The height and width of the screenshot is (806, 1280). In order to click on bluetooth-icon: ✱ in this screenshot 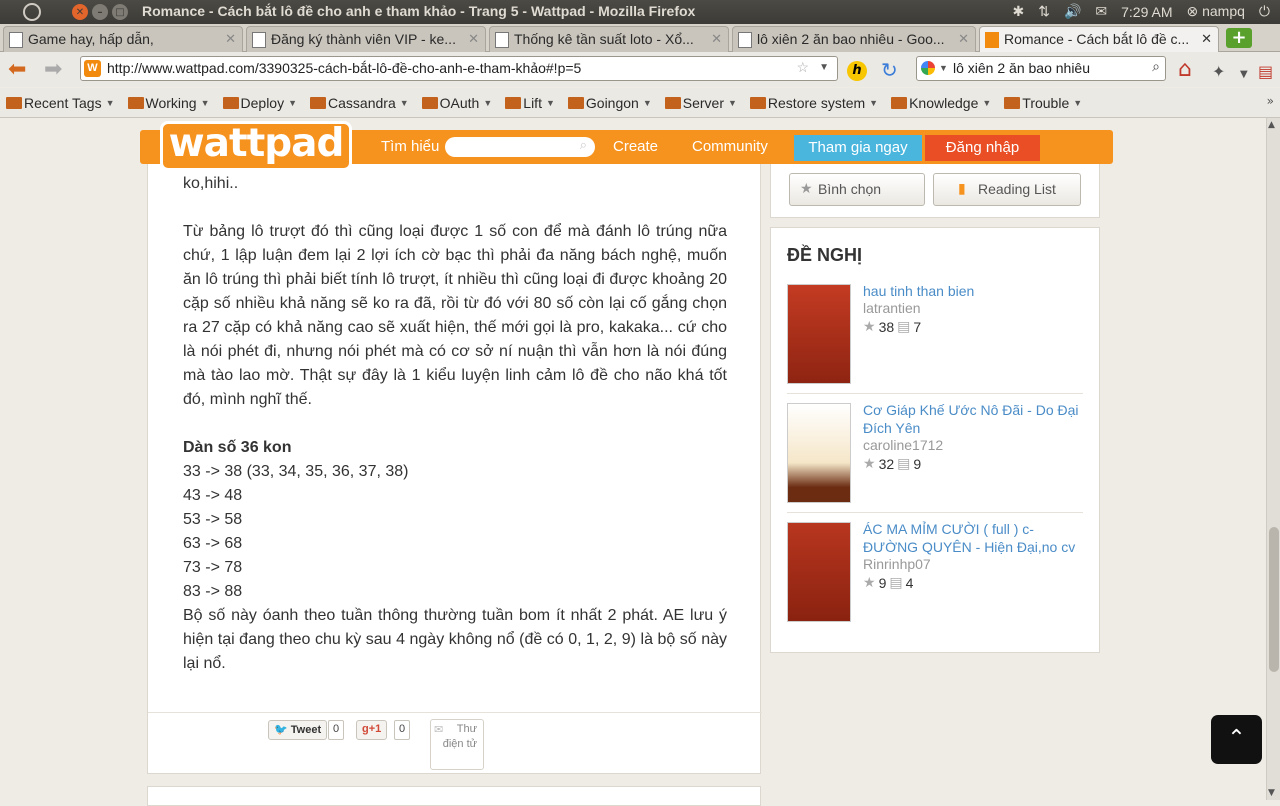, I will do `click(1018, 11)`.